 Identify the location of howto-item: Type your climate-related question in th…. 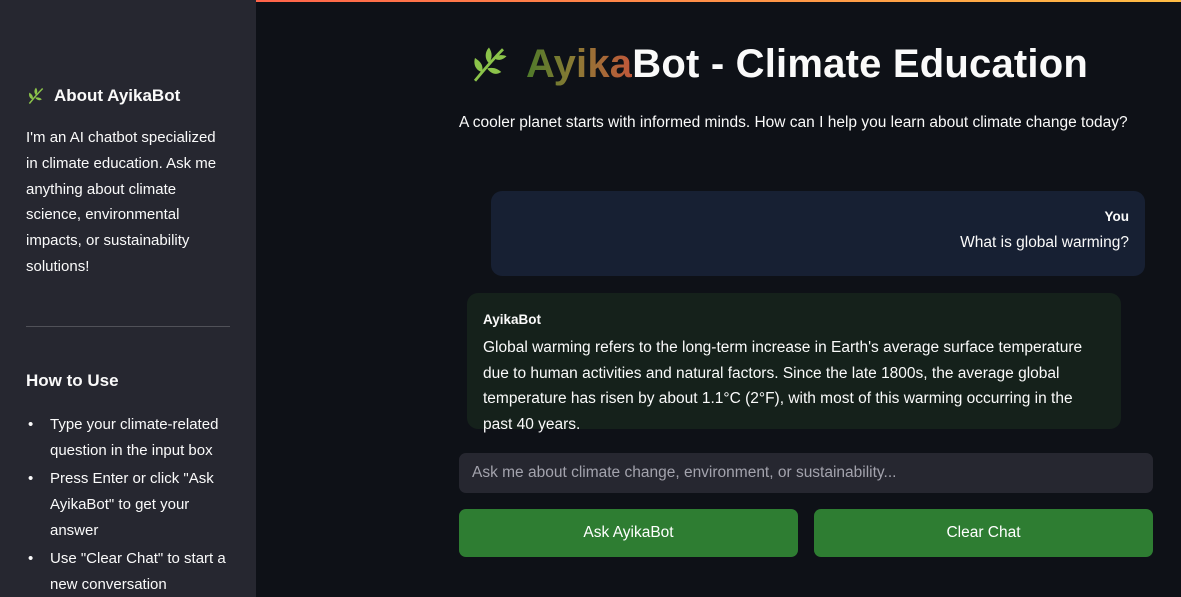
(131, 438).